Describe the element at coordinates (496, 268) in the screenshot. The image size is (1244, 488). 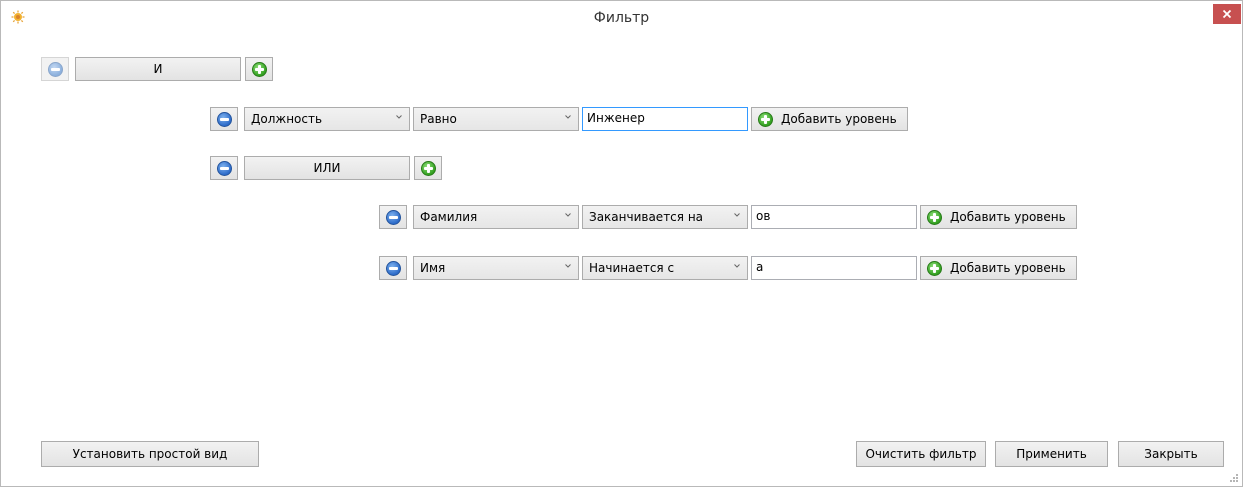
I see `condition-field-select: Имя` at that location.